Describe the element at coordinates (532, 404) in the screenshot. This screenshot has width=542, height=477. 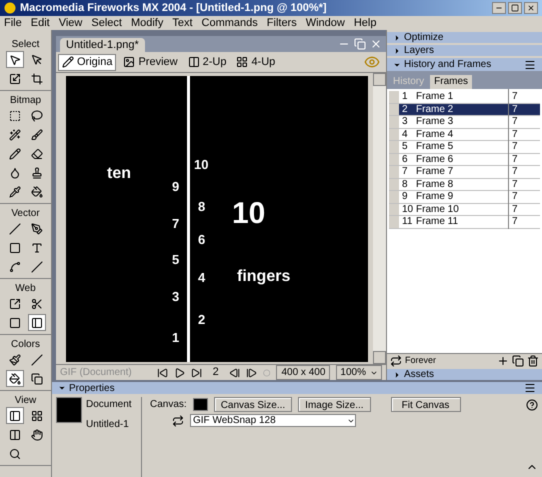
I see `help-icon` at that location.